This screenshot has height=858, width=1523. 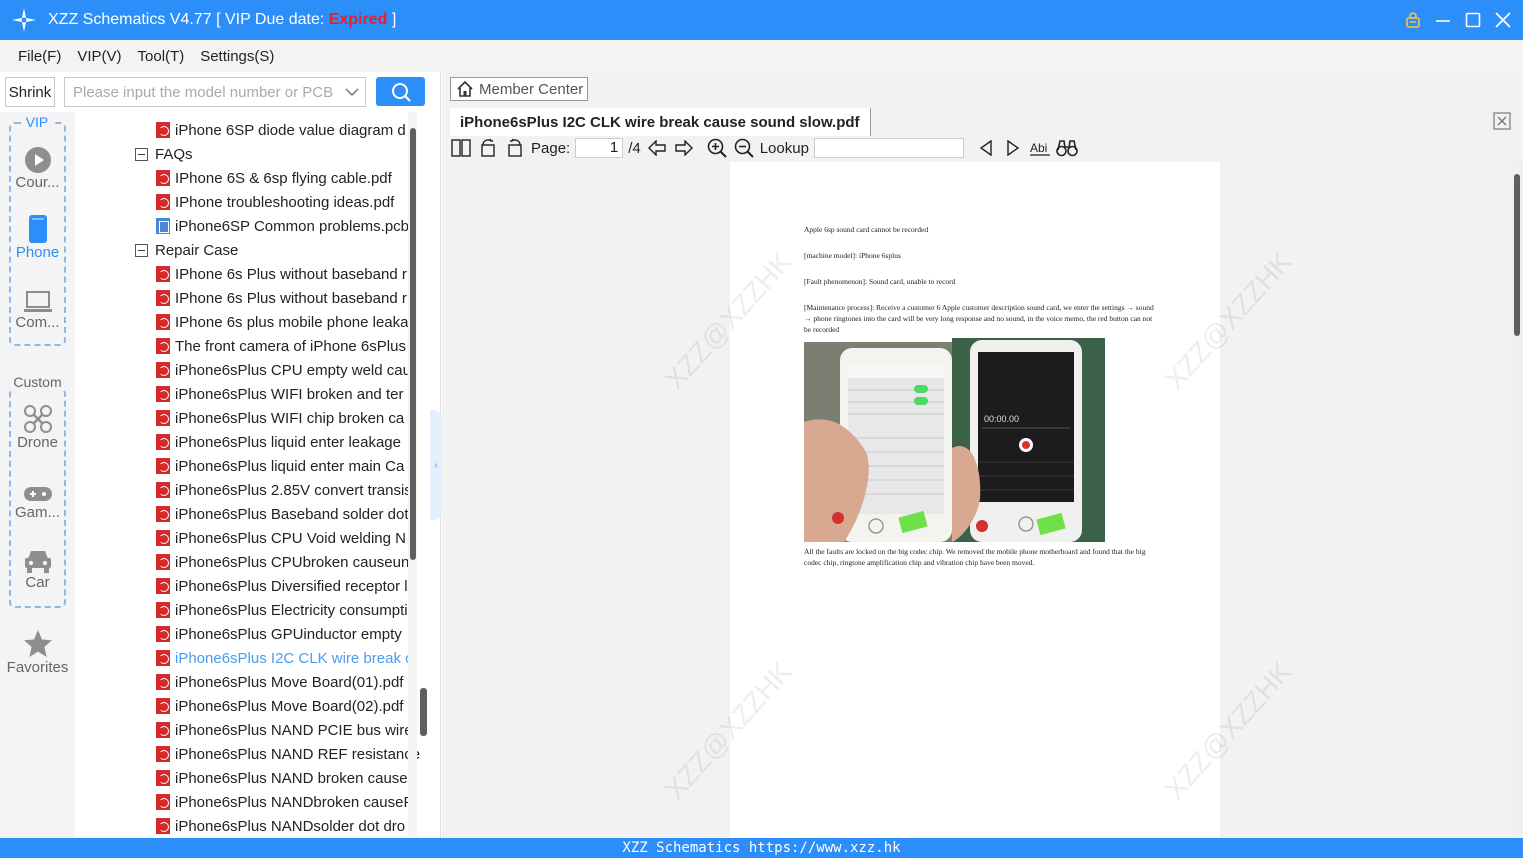 I want to click on tree-file-row: iPhone6sPlus CPU empty weld cau, so click(x=283, y=370).